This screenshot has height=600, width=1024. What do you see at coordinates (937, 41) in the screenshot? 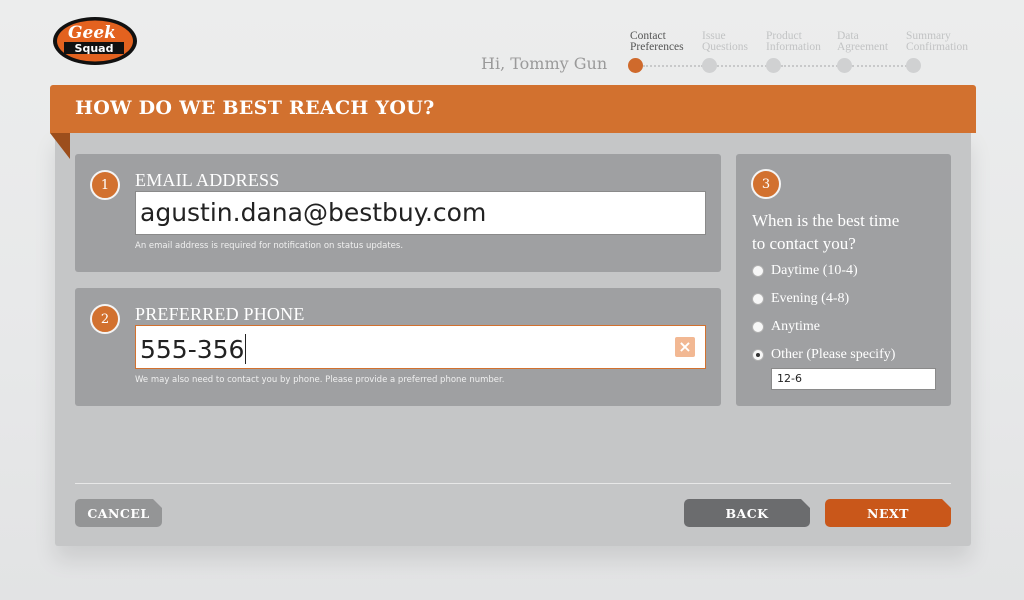
I see `step-summary-confirmation: Summary Confirmation` at bounding box center [937, 41].